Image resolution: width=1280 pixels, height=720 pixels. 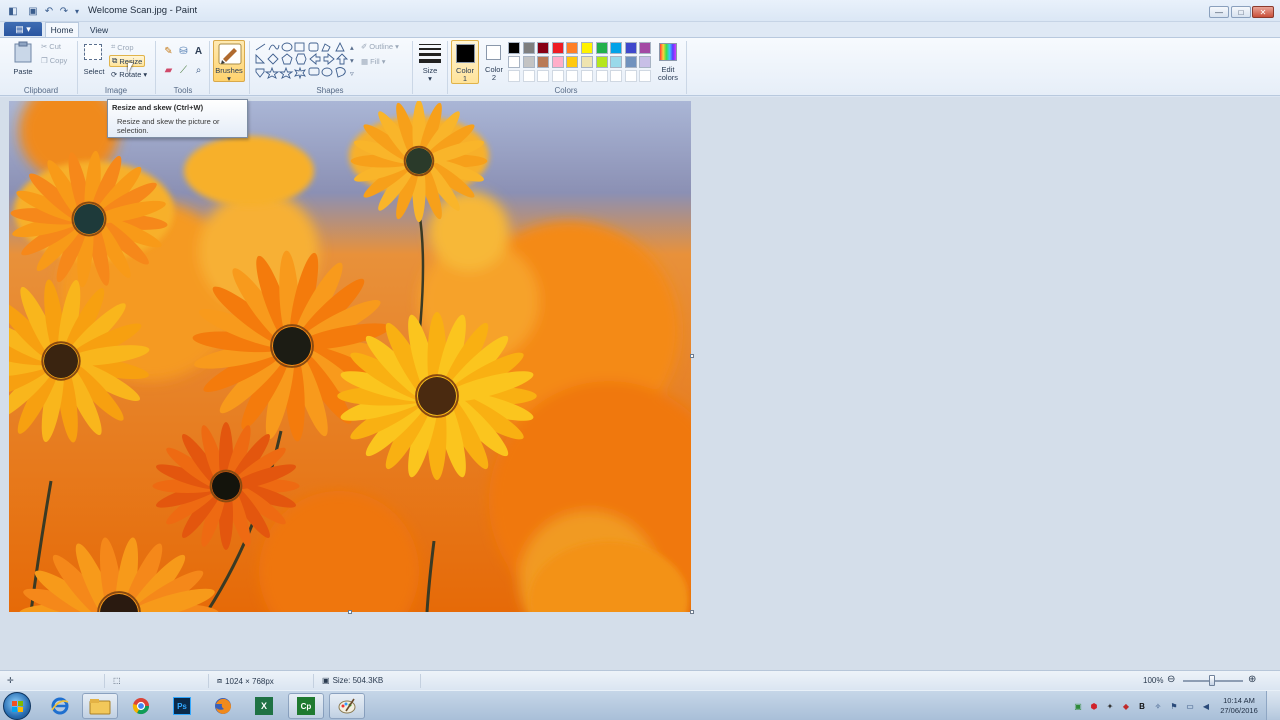 What do you see at coordinates (350, 612) in the screenshot?
I see `resize-handle-bottom` at bounding box center [350, 612].